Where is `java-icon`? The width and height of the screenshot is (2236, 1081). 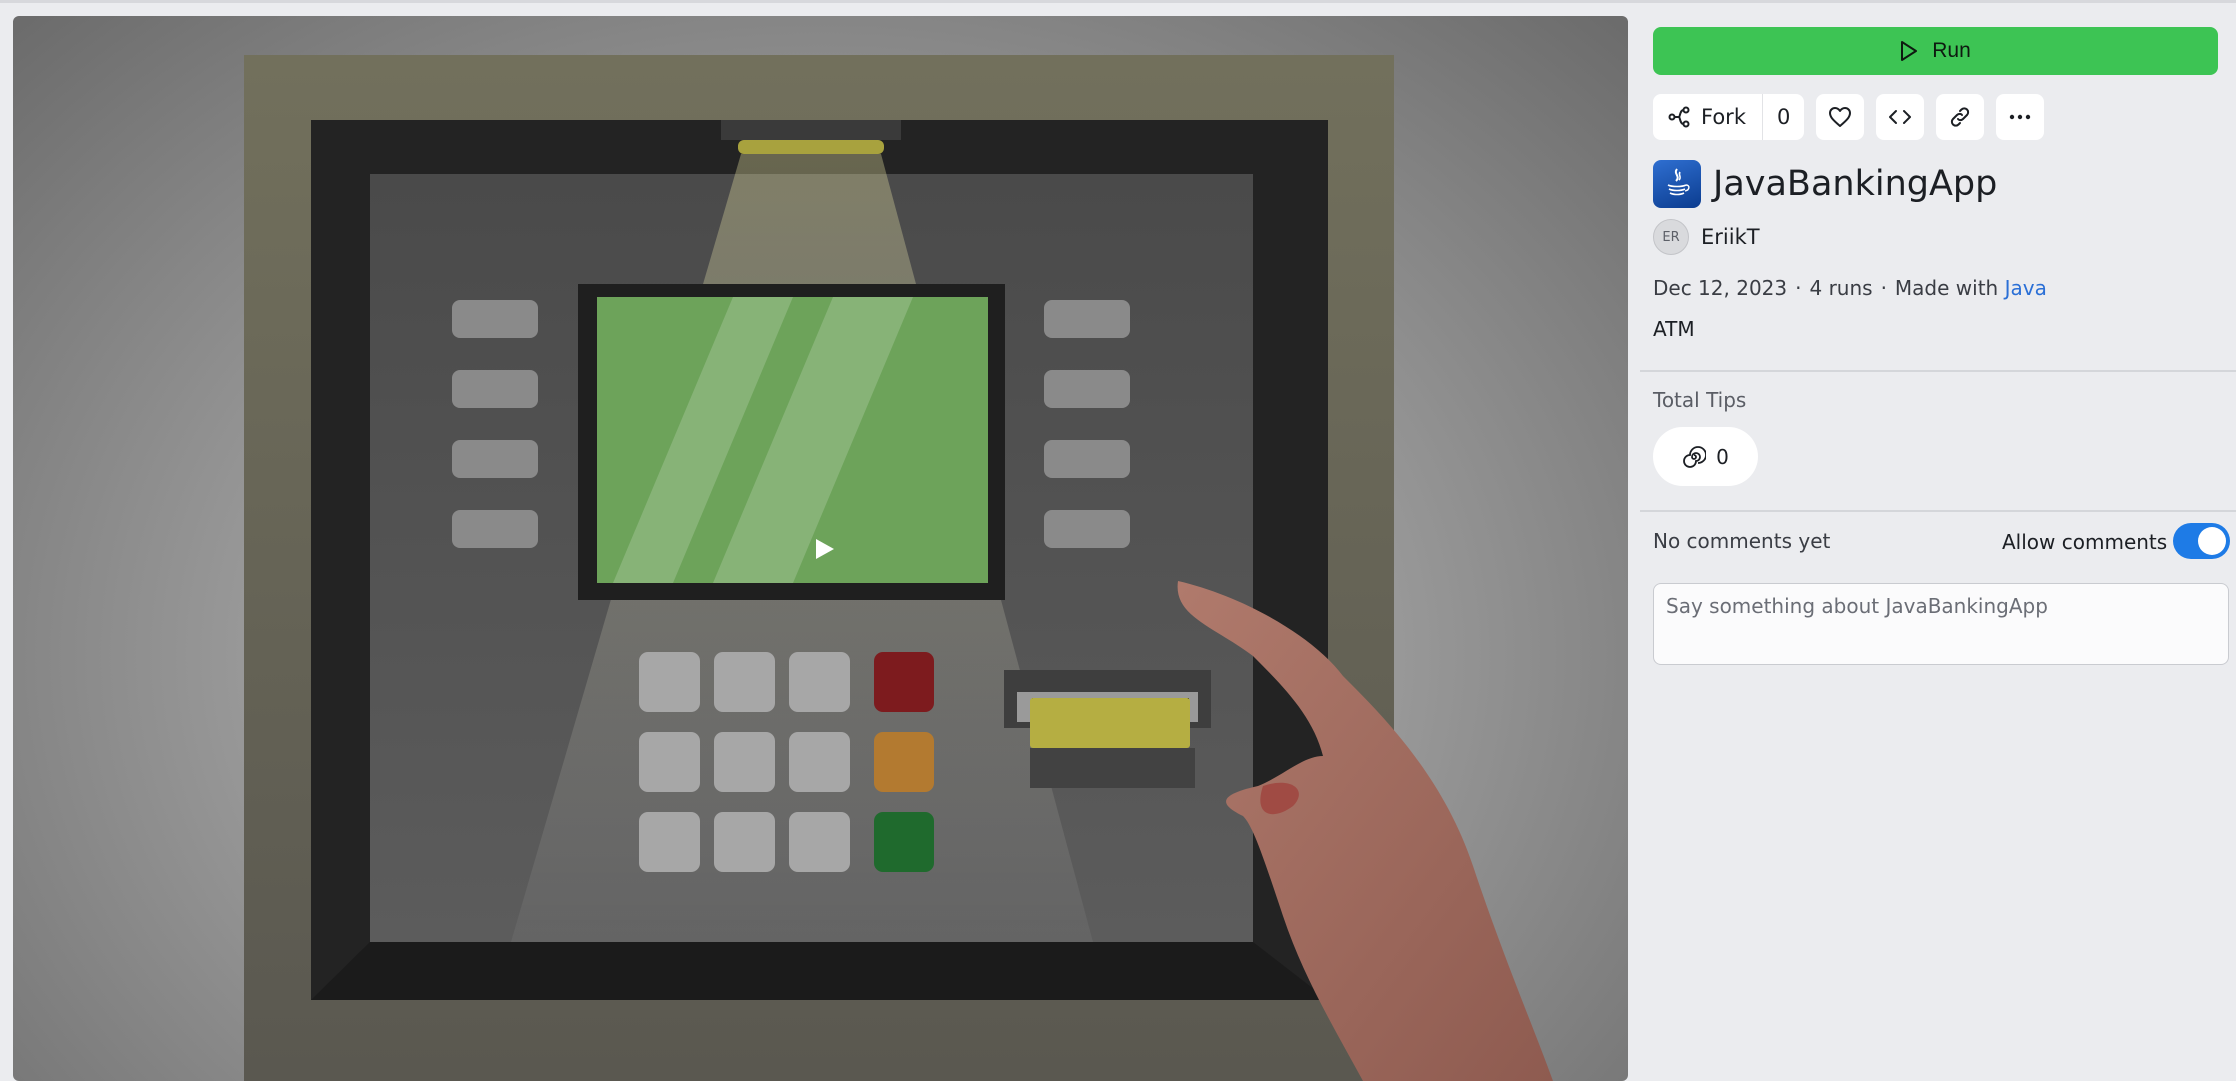
java-icon is located at coordinates (1677, 184).